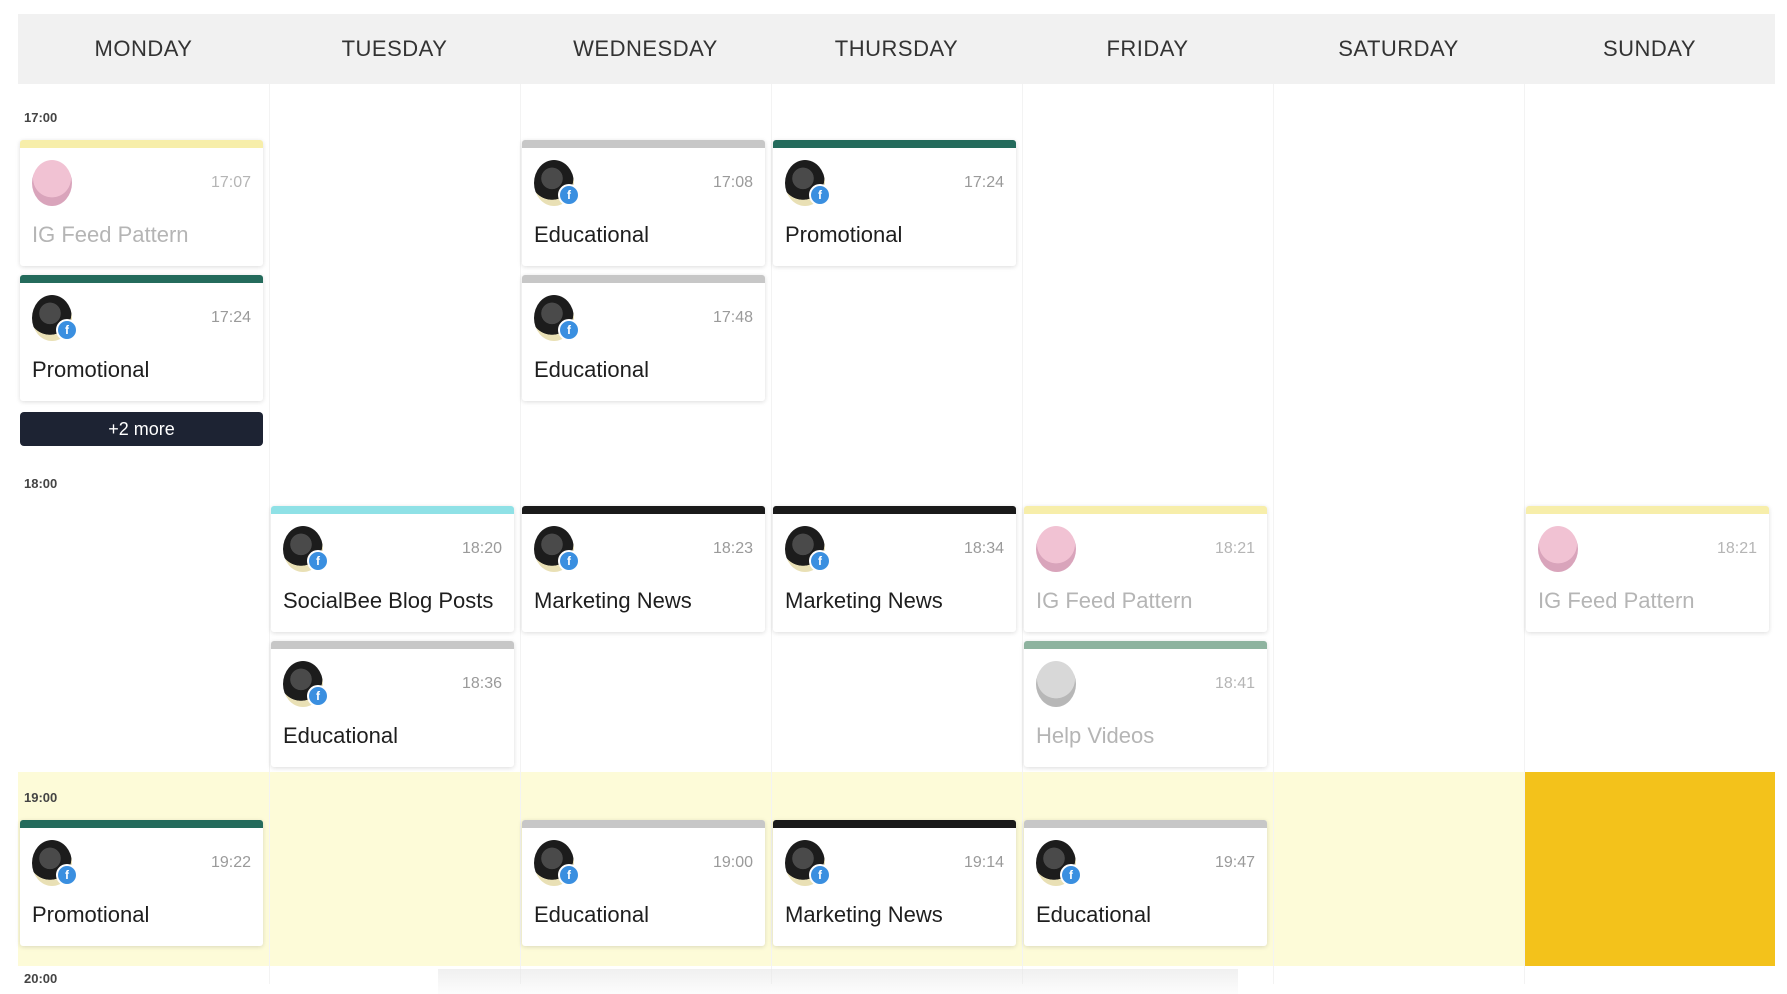 The height and width of the screenshot is (994, 1787). Describe the element at coordinates (1234, 862) in the screenshot. I see `post-time: 19:47` at that location.